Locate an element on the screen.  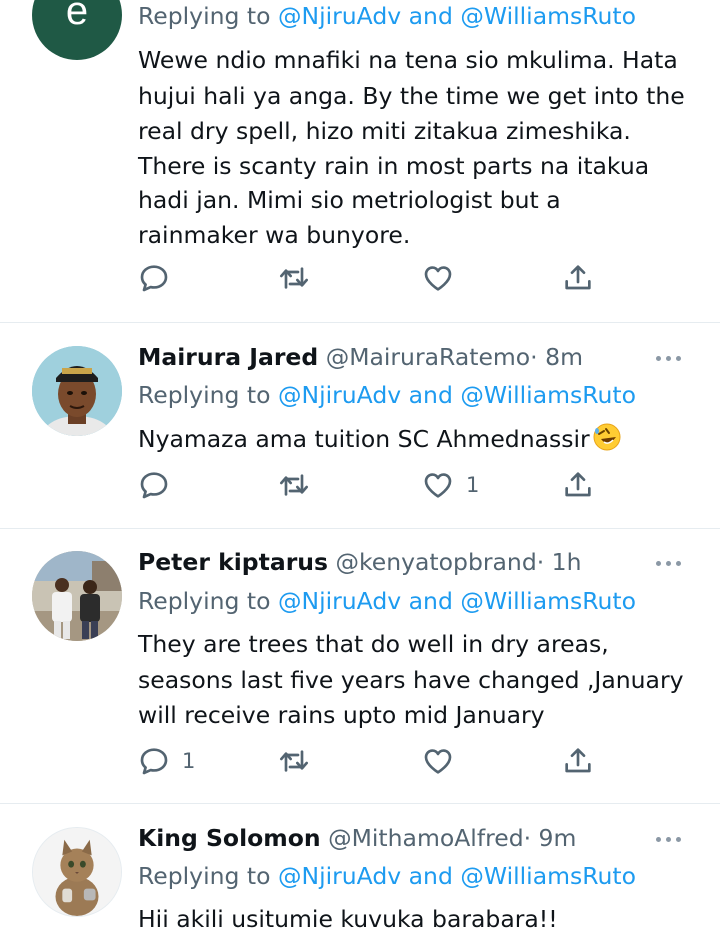
like-button: 1 is located at coordinates (450, 485).